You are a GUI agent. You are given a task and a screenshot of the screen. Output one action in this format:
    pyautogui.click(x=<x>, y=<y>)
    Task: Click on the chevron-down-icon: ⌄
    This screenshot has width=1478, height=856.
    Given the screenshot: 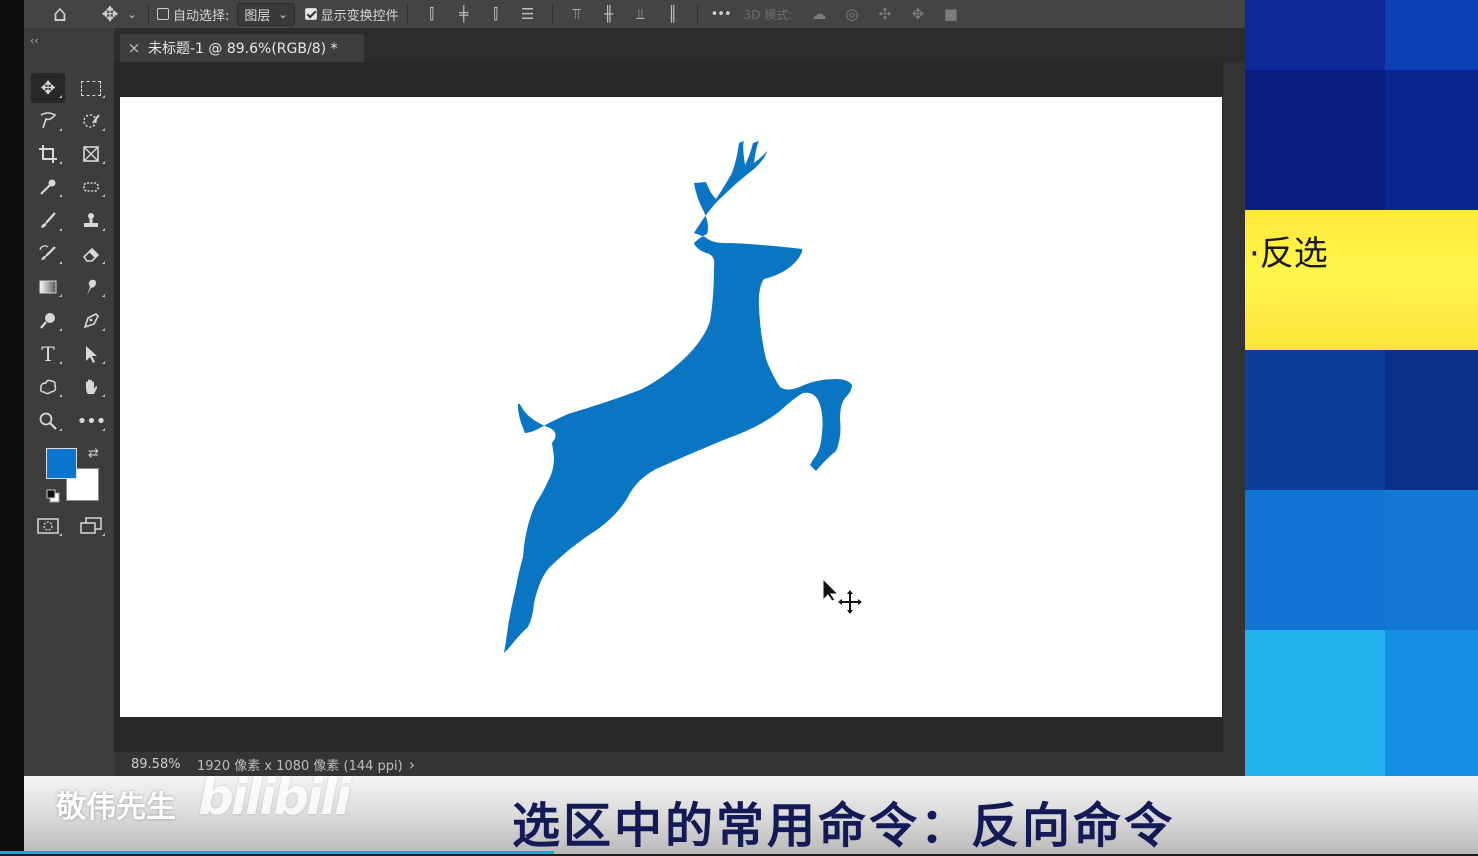 What is the action you would take?
    pyautogui.click(x=283, y=14)
    